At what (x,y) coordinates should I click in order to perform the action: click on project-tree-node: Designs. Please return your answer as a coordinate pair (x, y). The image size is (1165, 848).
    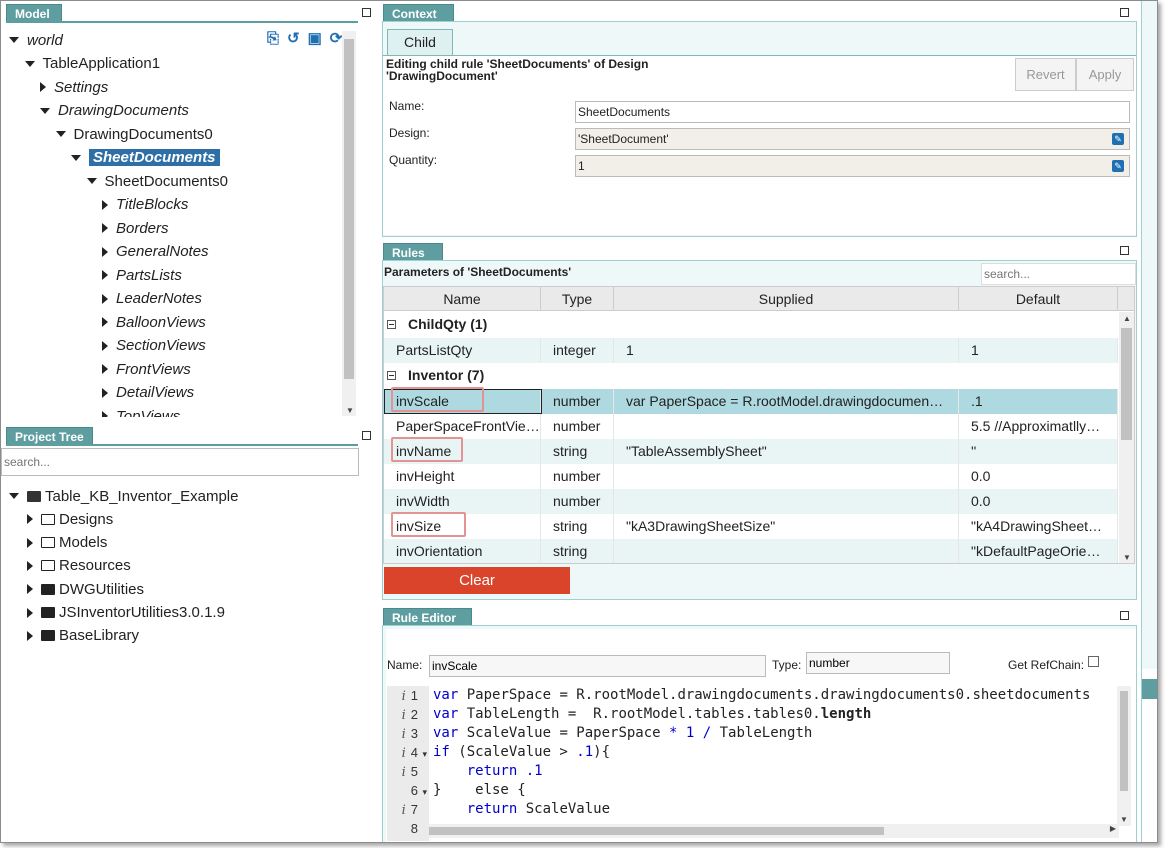
    Looking at the image, I should click on (70, 519).